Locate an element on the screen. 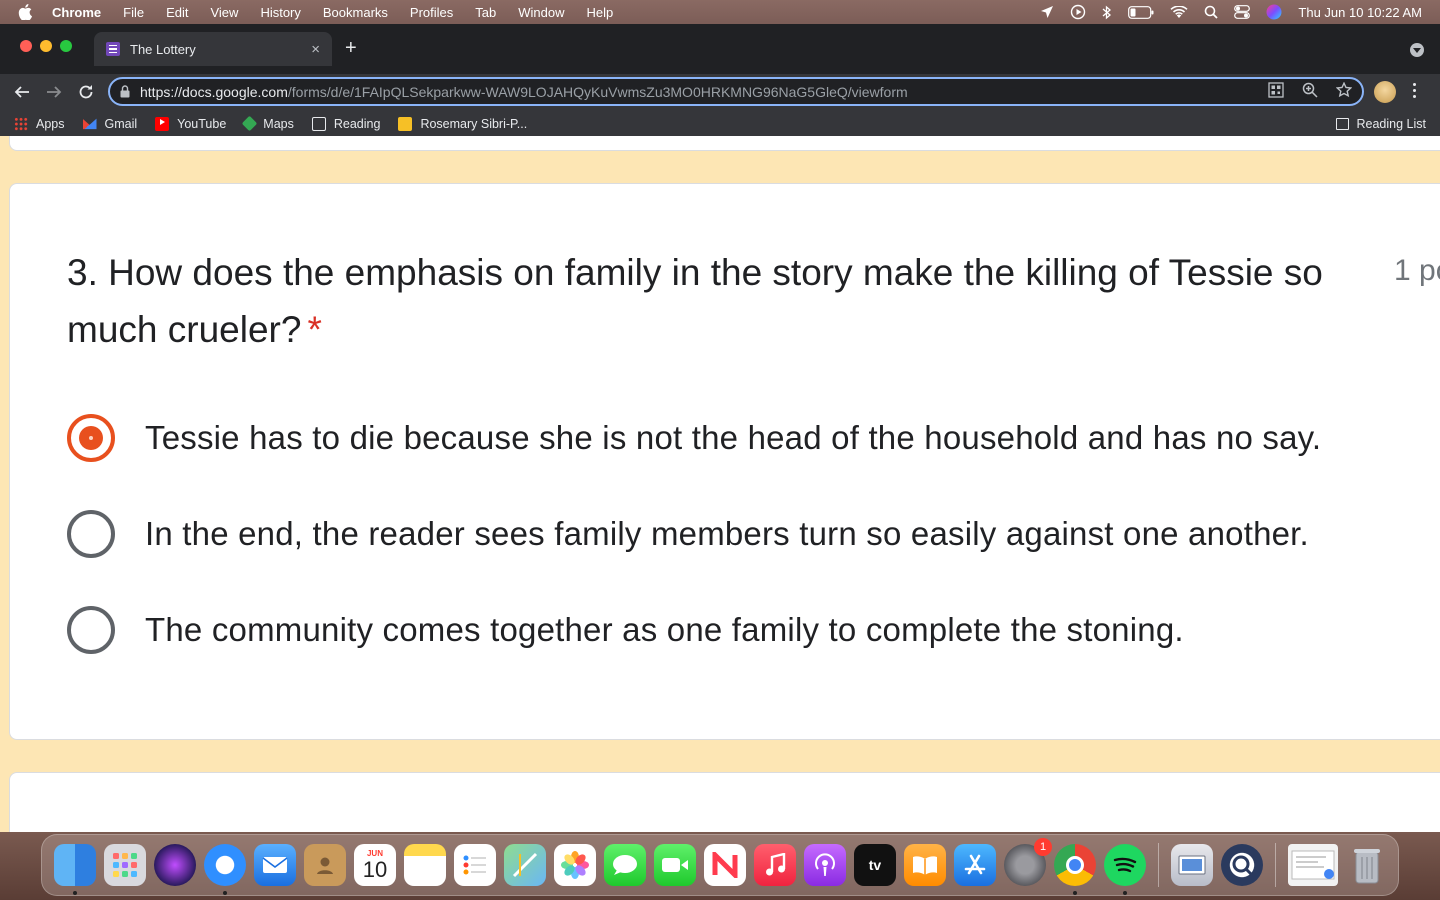 The width and height of the screenshot is (1440, 900). wifi-icon is located at coordinates (1179, 12).